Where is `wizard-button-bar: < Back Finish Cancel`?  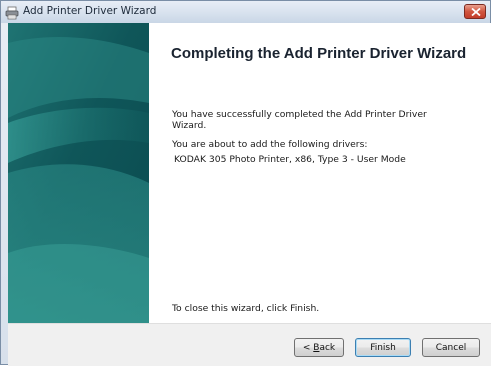
wizard-button-bar: < Back Finish Cancel is located at coordinates (249, 344).